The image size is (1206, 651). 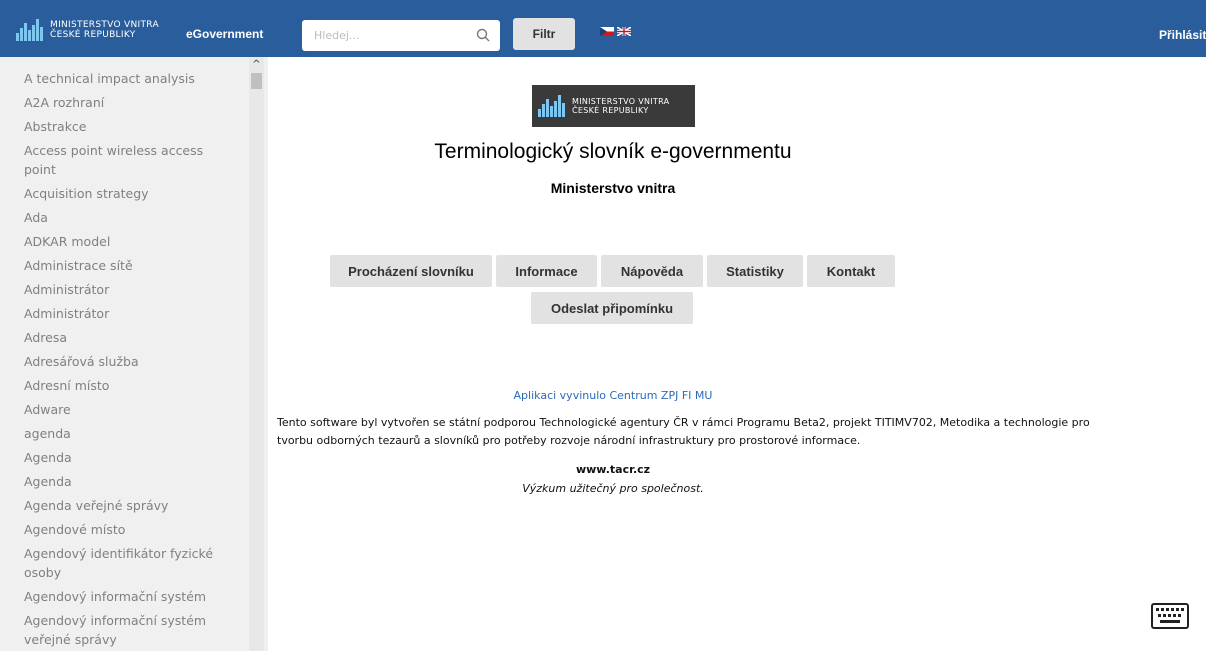 I want to click on tacr-link: www.tacr.cz, so click(x=613, y=469).